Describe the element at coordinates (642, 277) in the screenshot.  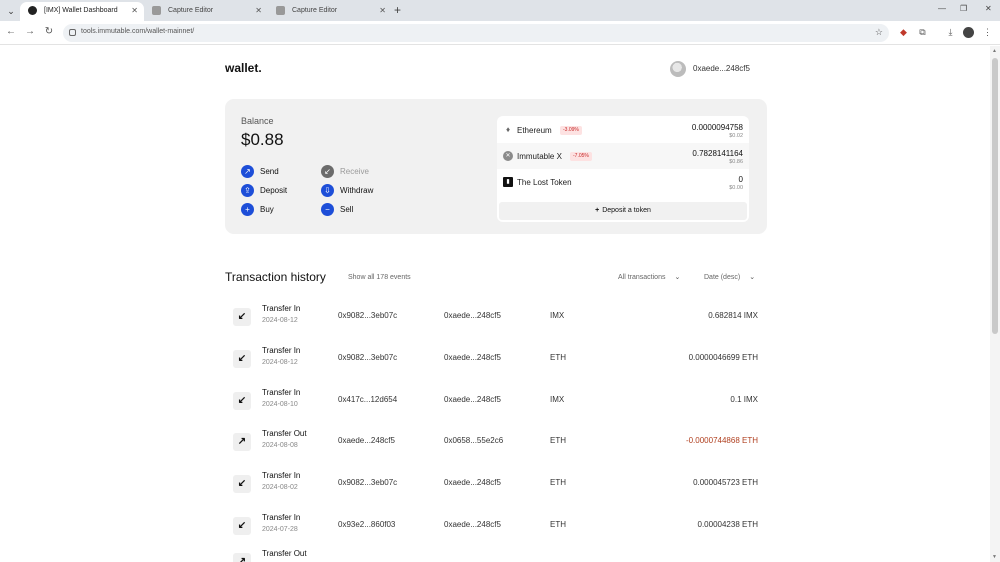
I see `transaction-type-filter-label: All transactions` at that location.